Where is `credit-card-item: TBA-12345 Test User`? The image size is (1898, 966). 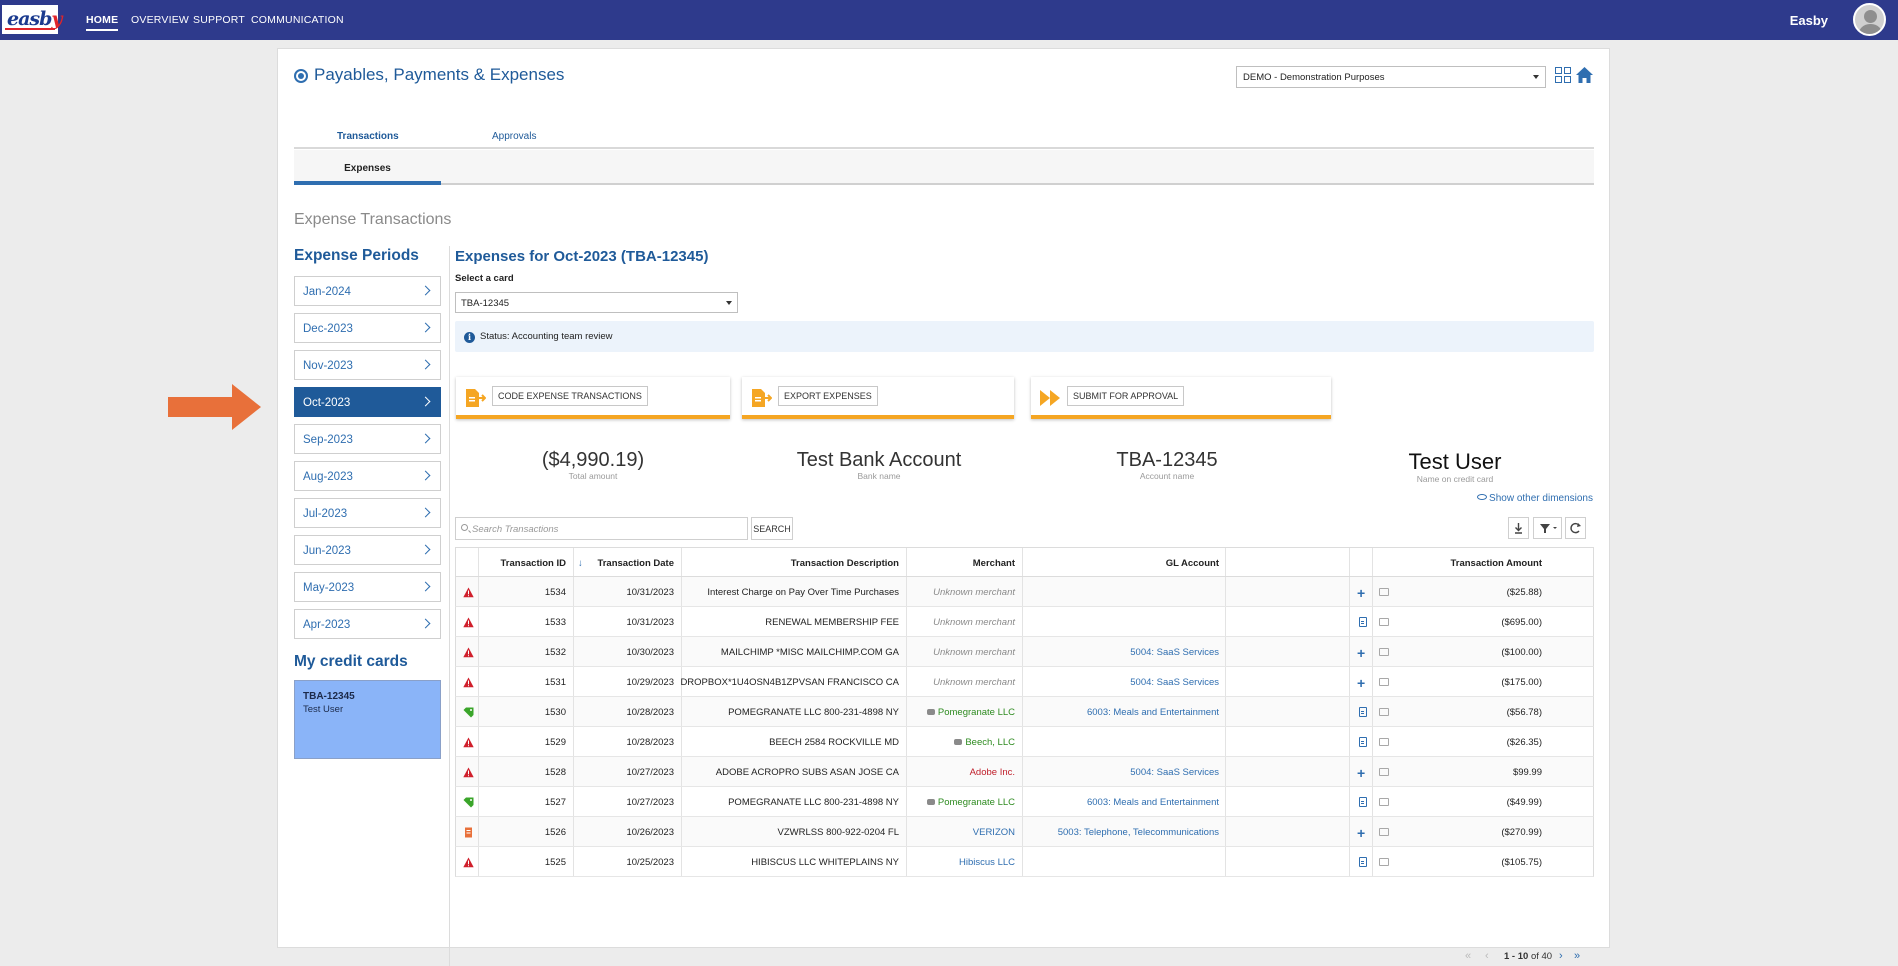 credit-card-item: TBA-12345 Test User is located at coordinates (367, 719).